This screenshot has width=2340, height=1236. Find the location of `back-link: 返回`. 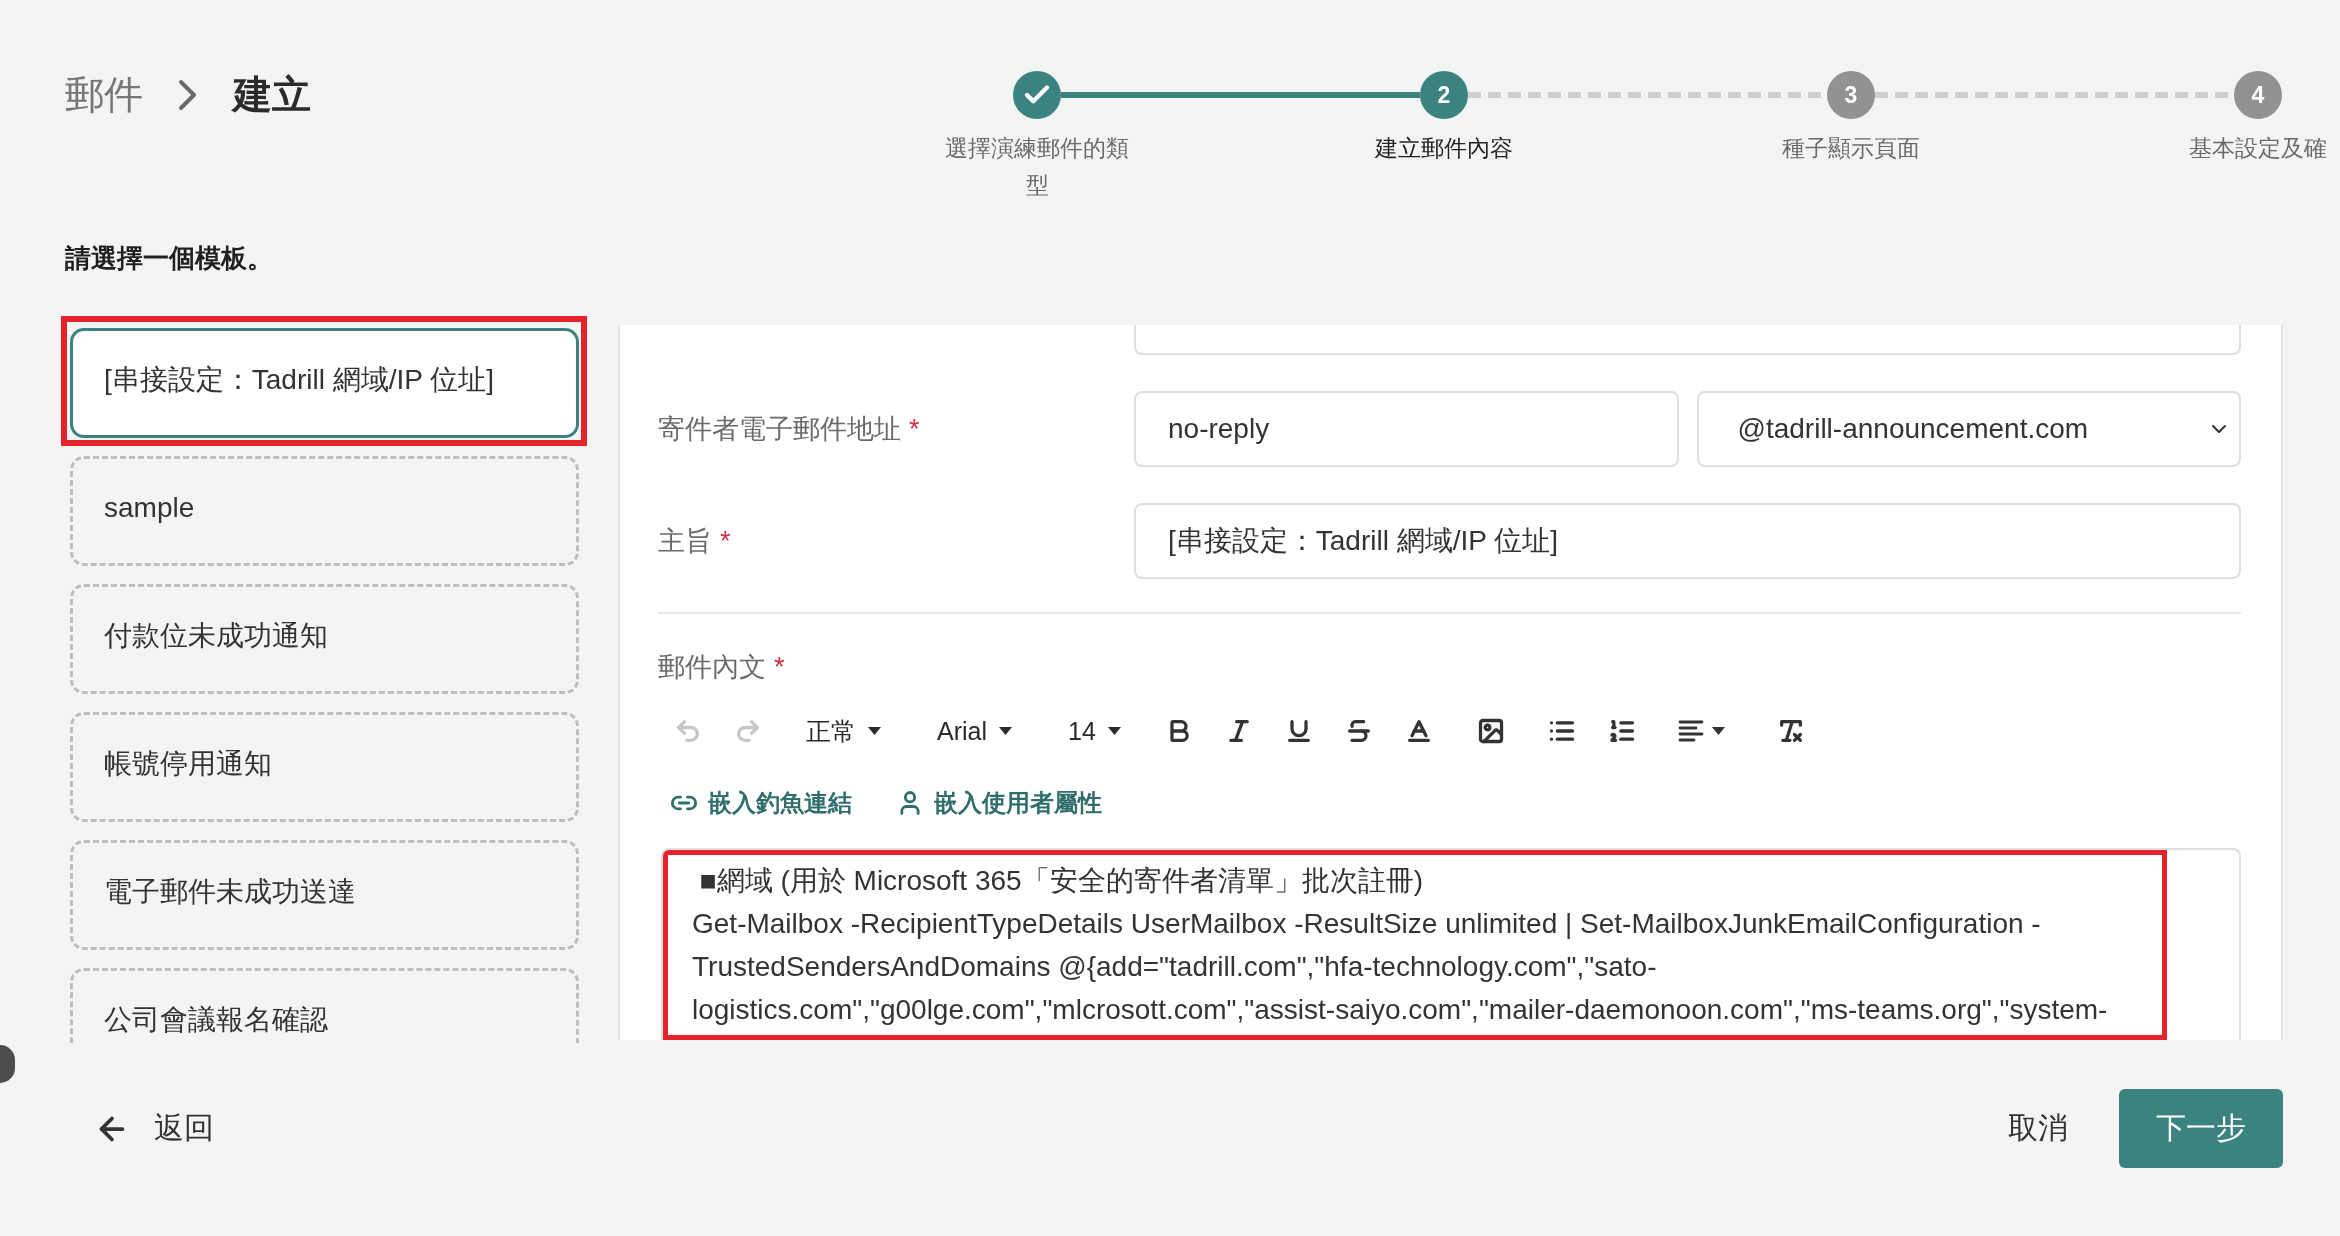

back-link: 返回 is located at coordinates (154, 1128).